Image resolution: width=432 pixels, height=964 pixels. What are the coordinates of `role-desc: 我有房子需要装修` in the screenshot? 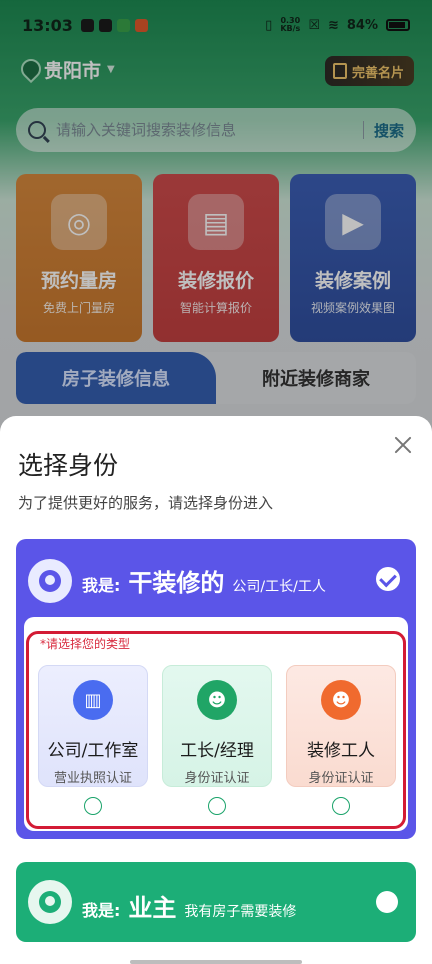 It's located at (240, 912).